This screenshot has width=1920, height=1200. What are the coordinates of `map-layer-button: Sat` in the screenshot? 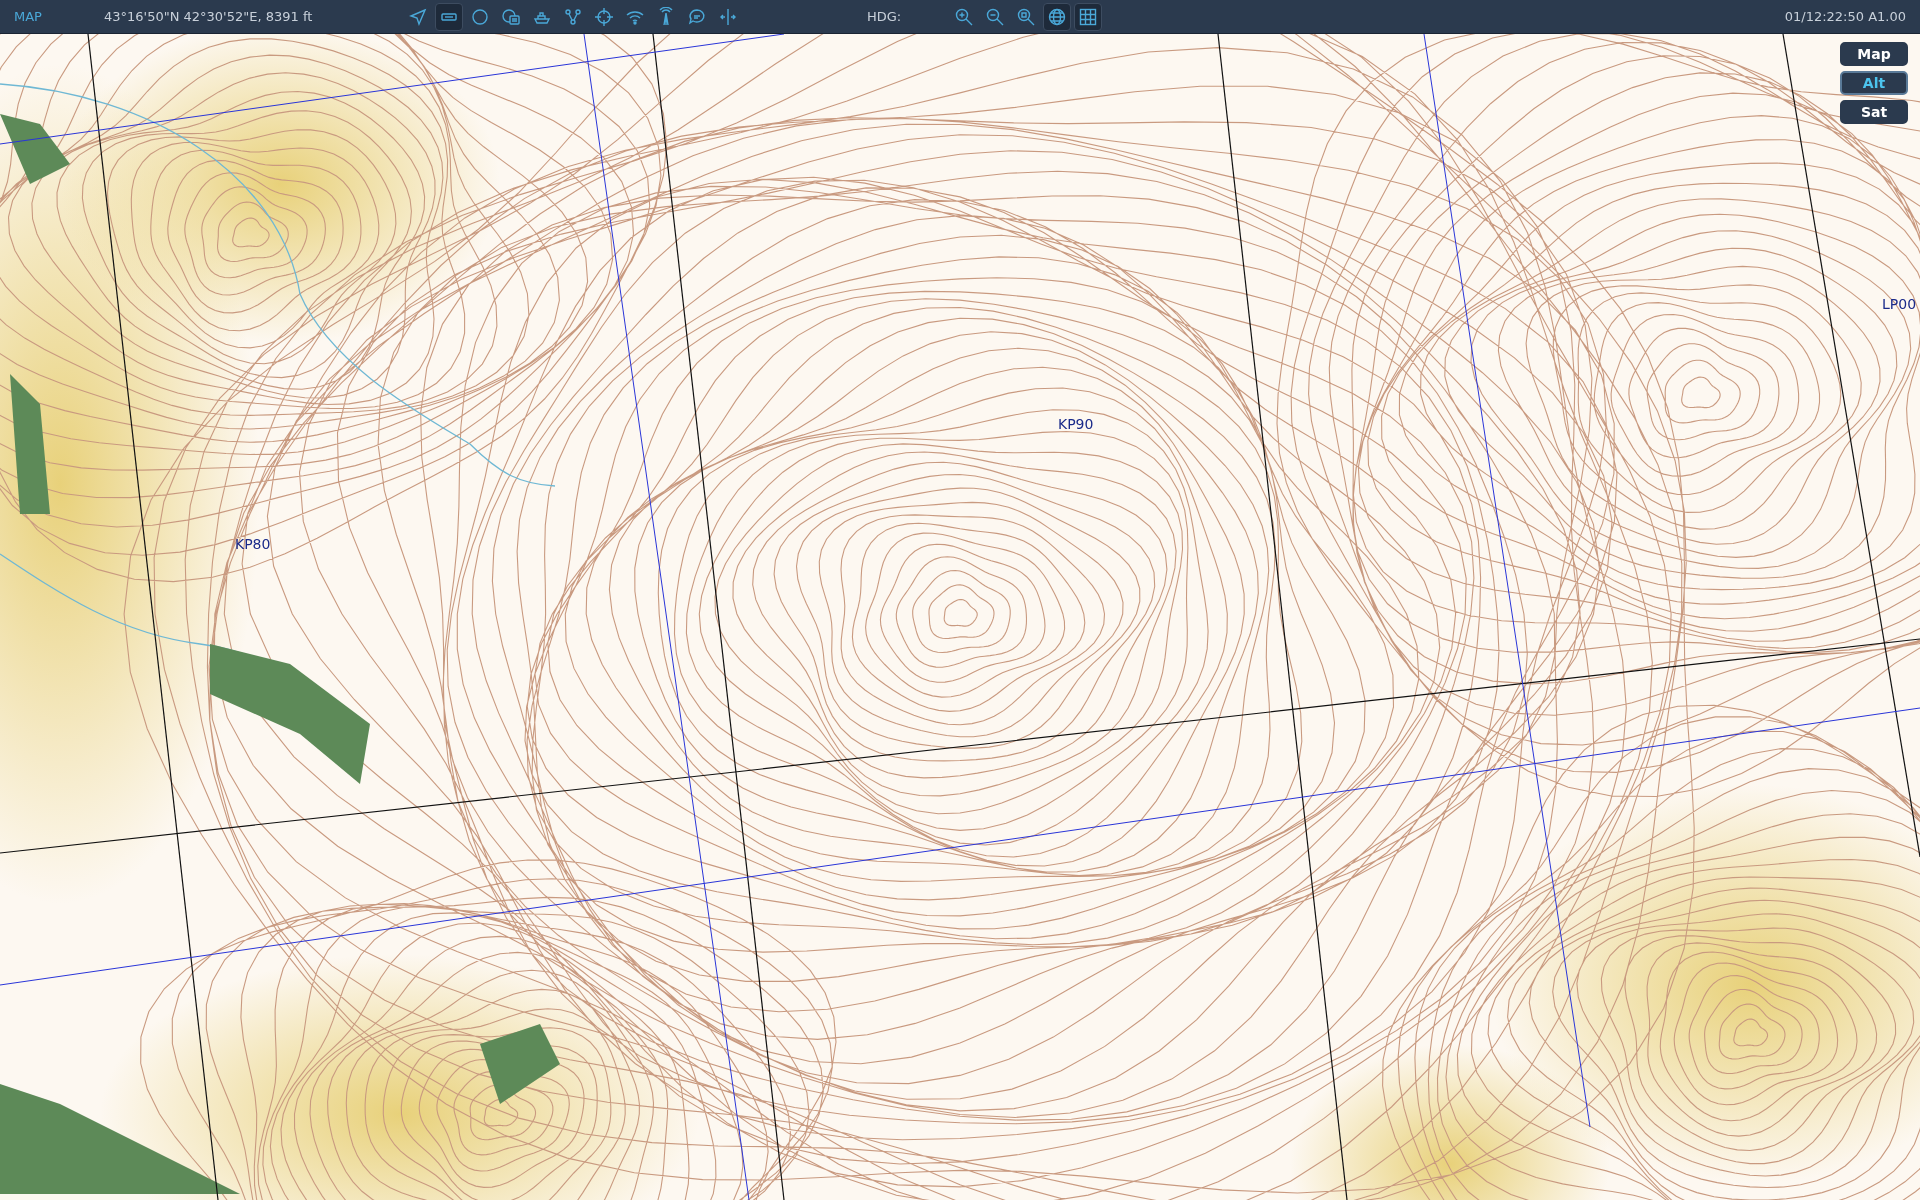 It's located at (1874, 112).